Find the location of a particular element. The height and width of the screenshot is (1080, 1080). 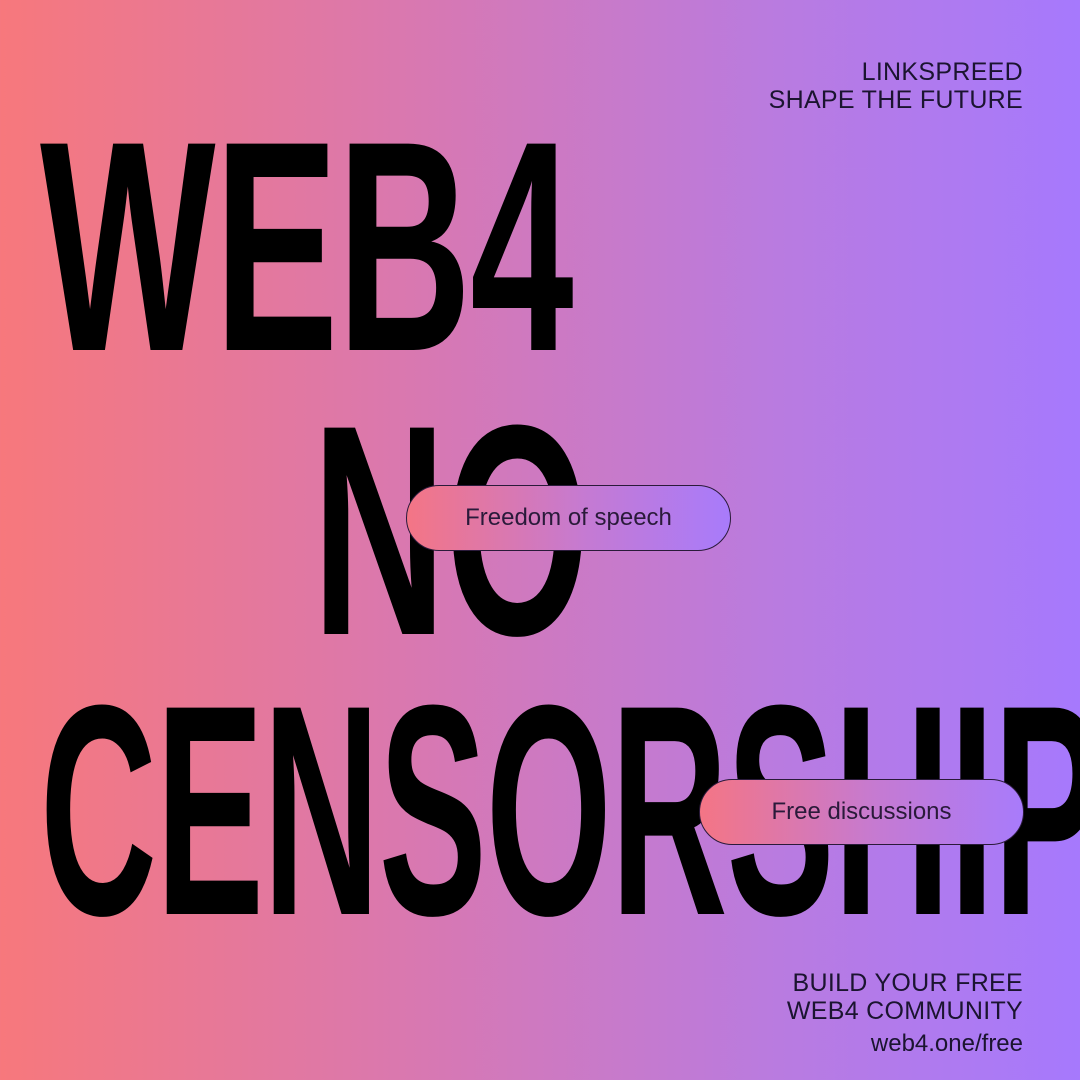

brand-slogan: SHAPE THE FUTURE is located at coordinates (895, 100).